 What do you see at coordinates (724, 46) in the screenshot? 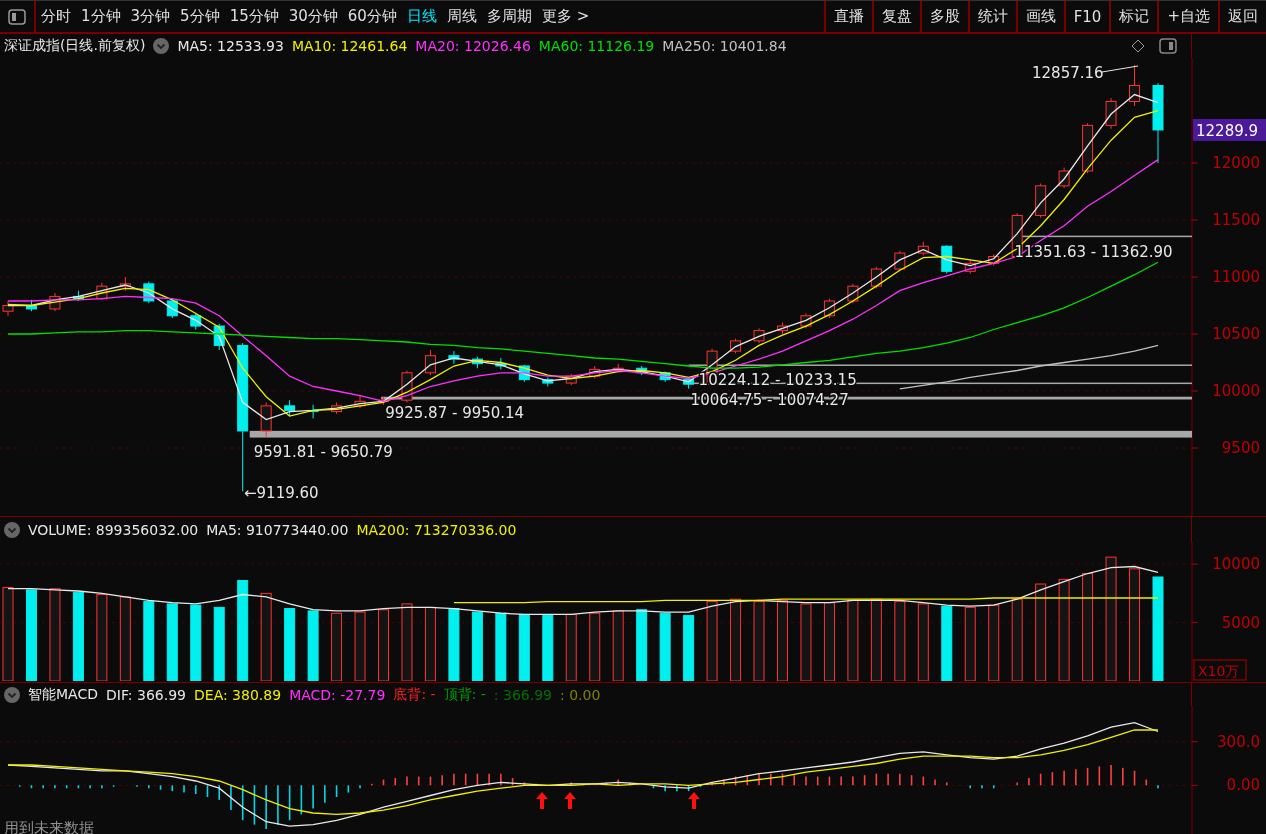
I see `legend-value: MA250: 10401.84` at bounding box center [724, 46].